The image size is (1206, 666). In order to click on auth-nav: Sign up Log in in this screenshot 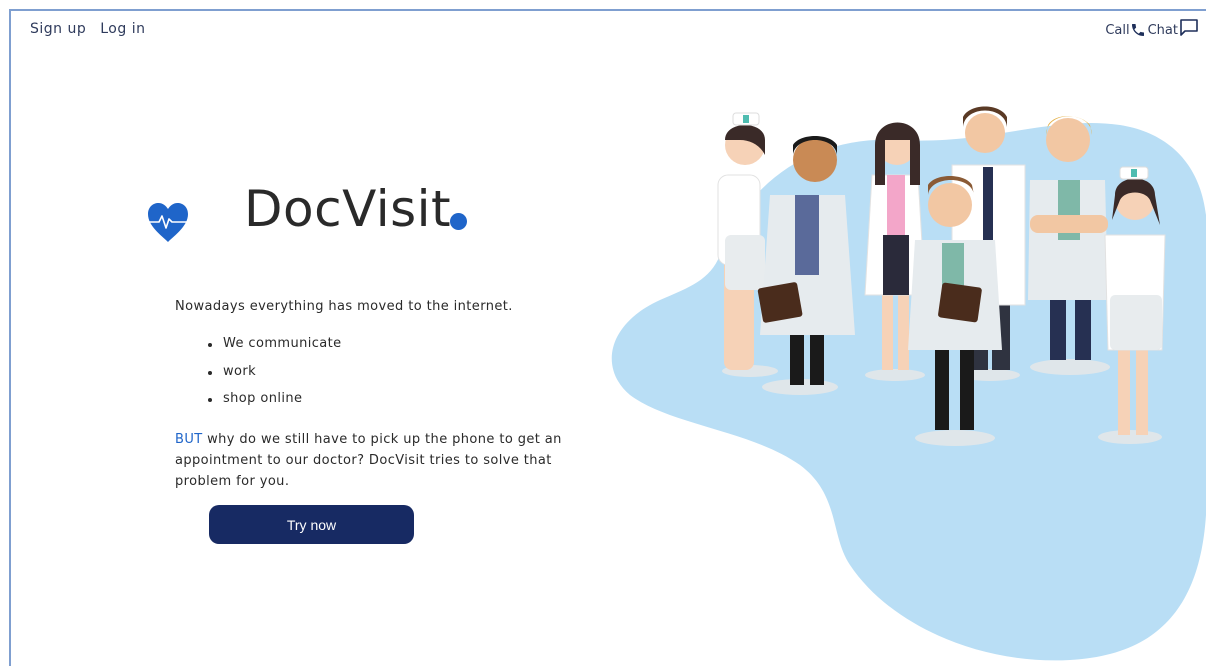, I will do `click(87, 29)`.